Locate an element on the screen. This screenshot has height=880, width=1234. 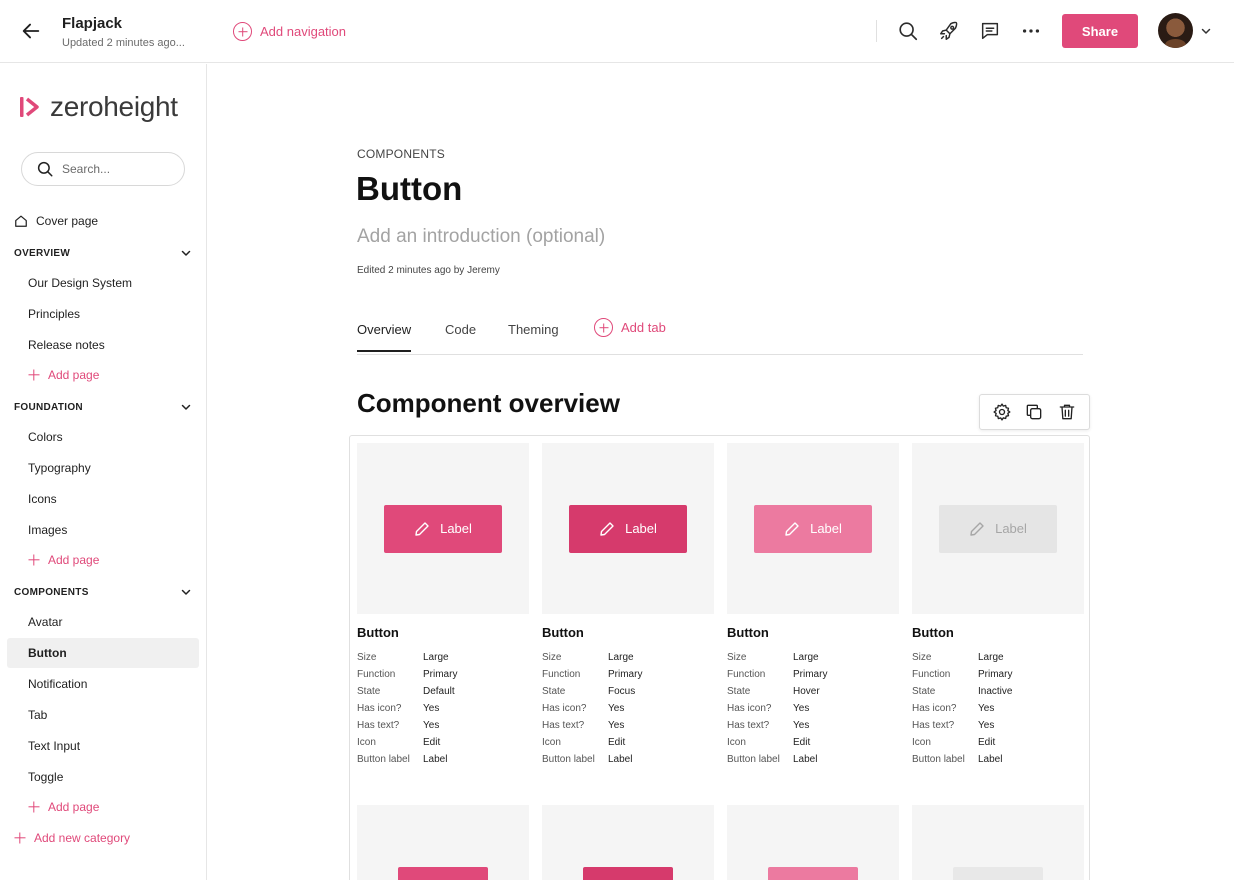
property-value: Hover is located at coordinates (806, 691).